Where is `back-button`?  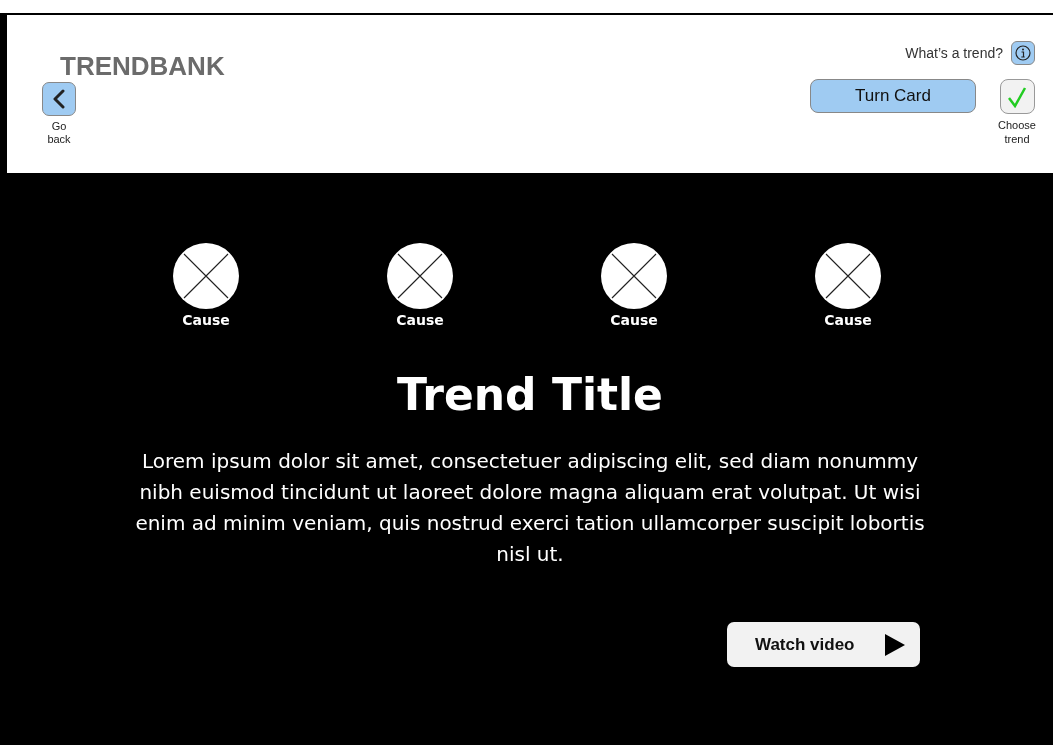 back-button is located at coordinates (59, 99).